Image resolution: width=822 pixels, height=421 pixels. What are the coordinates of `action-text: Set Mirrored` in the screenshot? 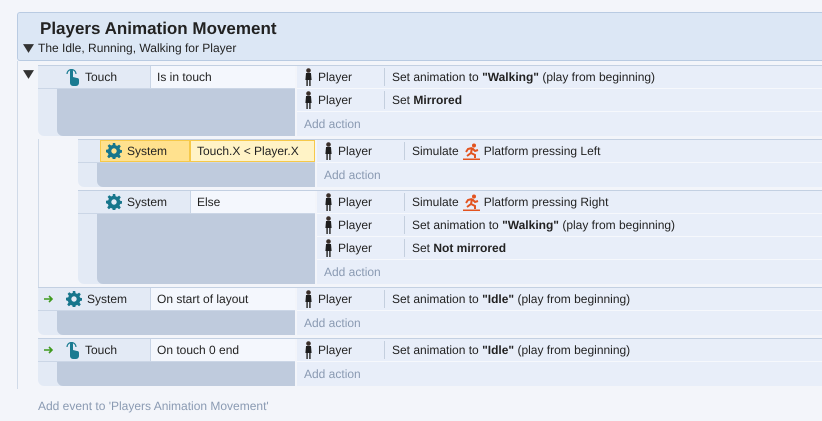 It's located at (427, 100).